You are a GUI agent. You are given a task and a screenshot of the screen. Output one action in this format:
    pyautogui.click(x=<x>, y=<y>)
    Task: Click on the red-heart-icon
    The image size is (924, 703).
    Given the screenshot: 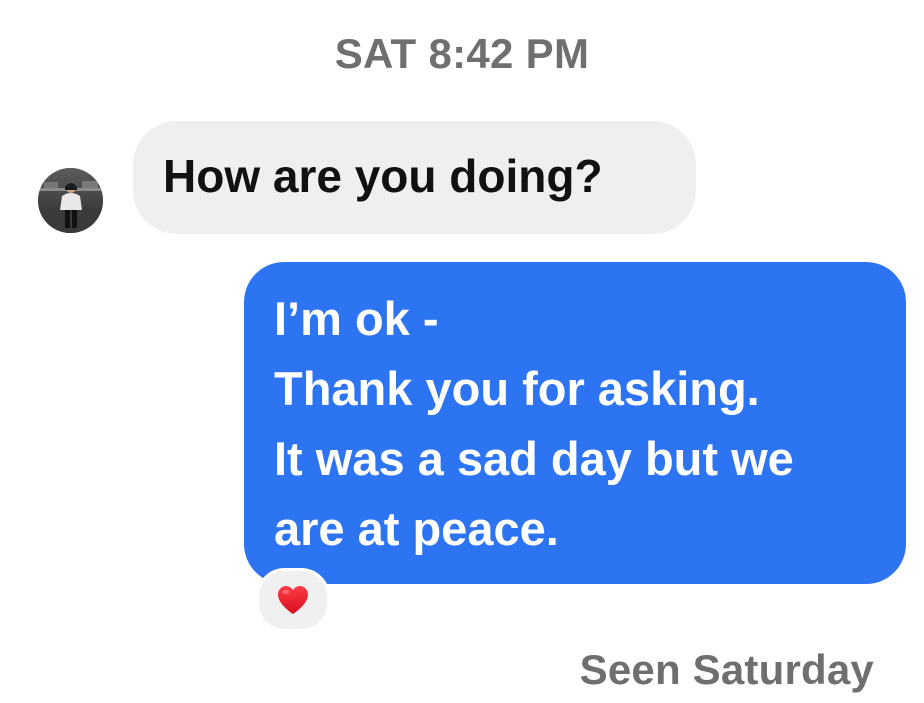 What is the action you would take?
    pyautogui.click(x=293, y=600)
    